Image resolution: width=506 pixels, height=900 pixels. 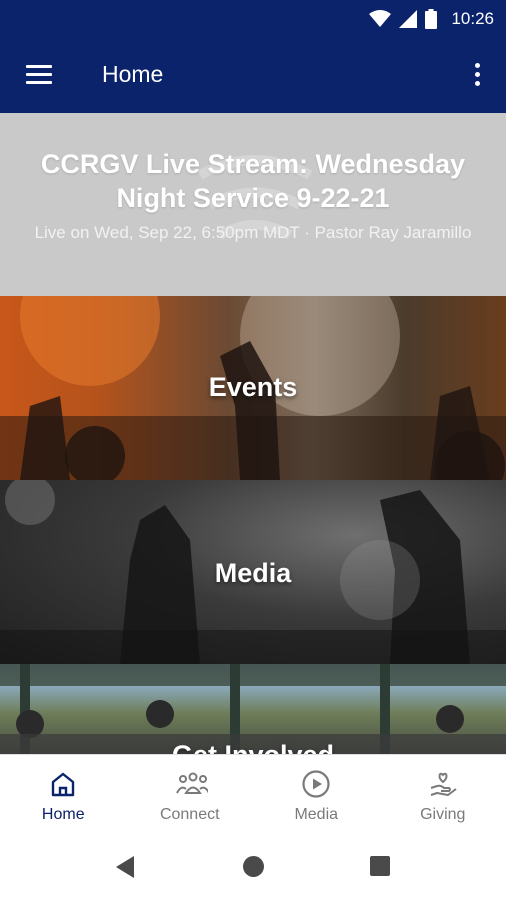 I want to click on nav-connect: Connect, so click(x=190, y=794).